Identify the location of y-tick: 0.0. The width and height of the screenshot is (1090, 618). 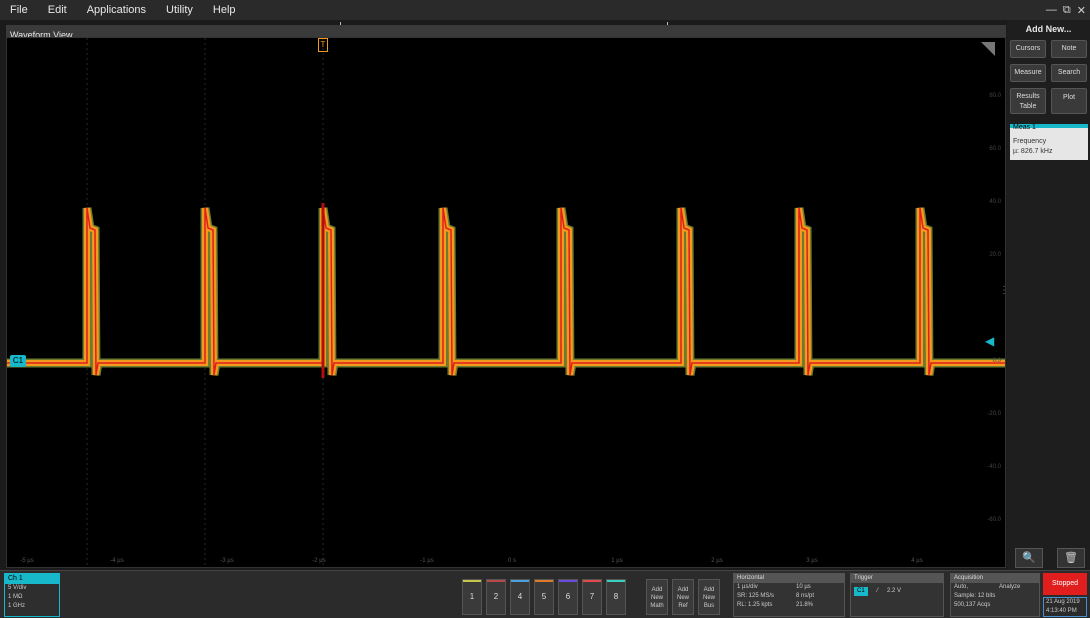
(996, 361).